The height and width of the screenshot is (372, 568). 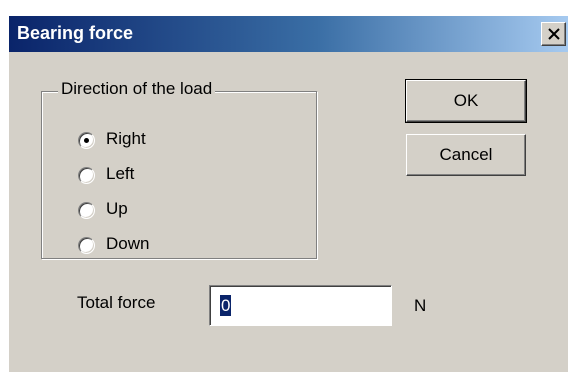 I want to click on radio-button-right, so click(x=86, y=140).